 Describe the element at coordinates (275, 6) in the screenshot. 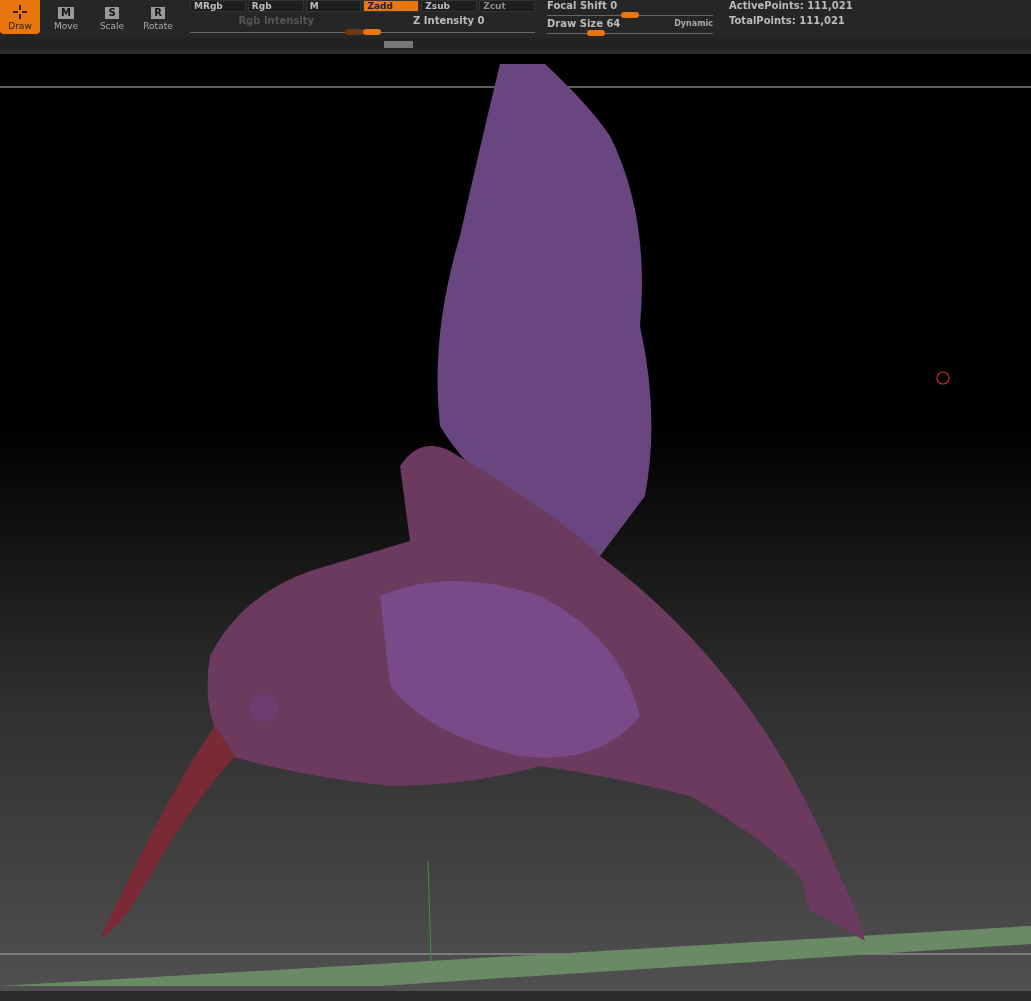

I see `mode-button: Rgb` at that location.